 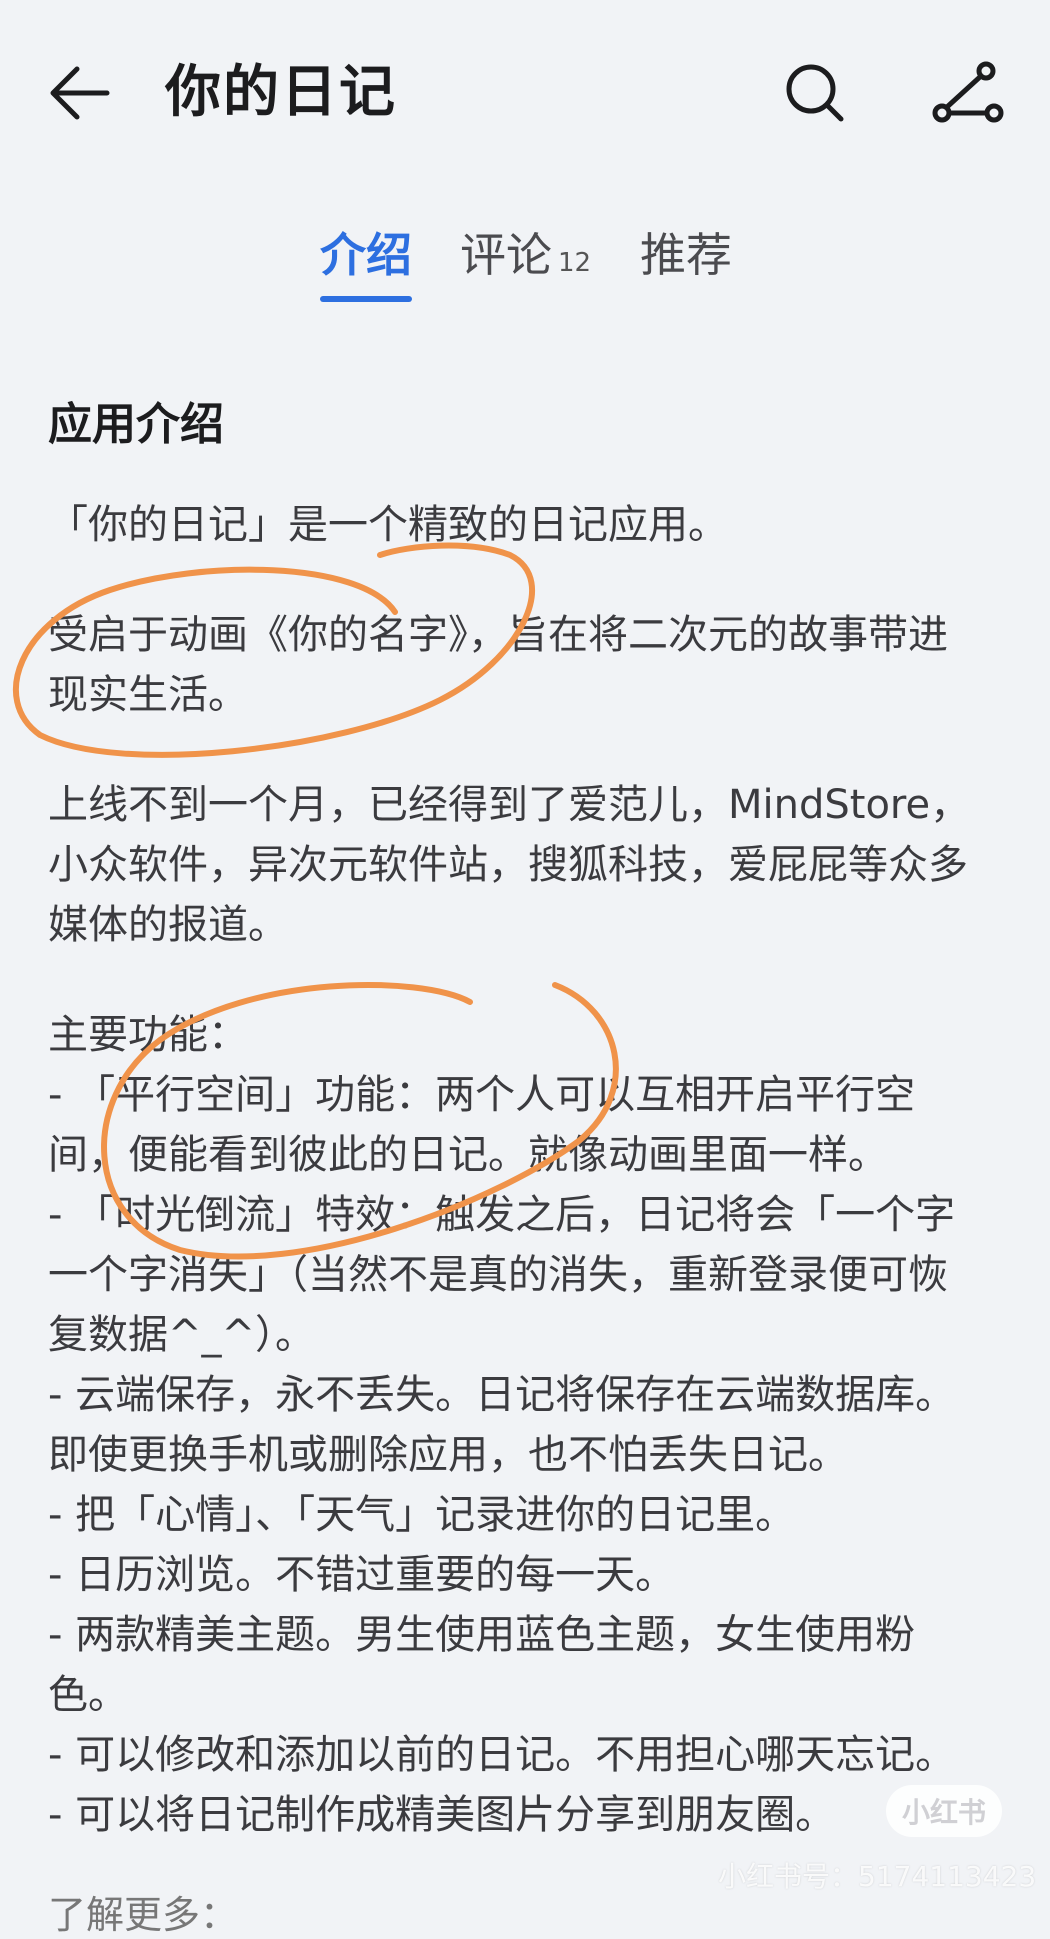 I want to click on watermark-id: 小红书号：5174113423, so click(x=877, y=1876).